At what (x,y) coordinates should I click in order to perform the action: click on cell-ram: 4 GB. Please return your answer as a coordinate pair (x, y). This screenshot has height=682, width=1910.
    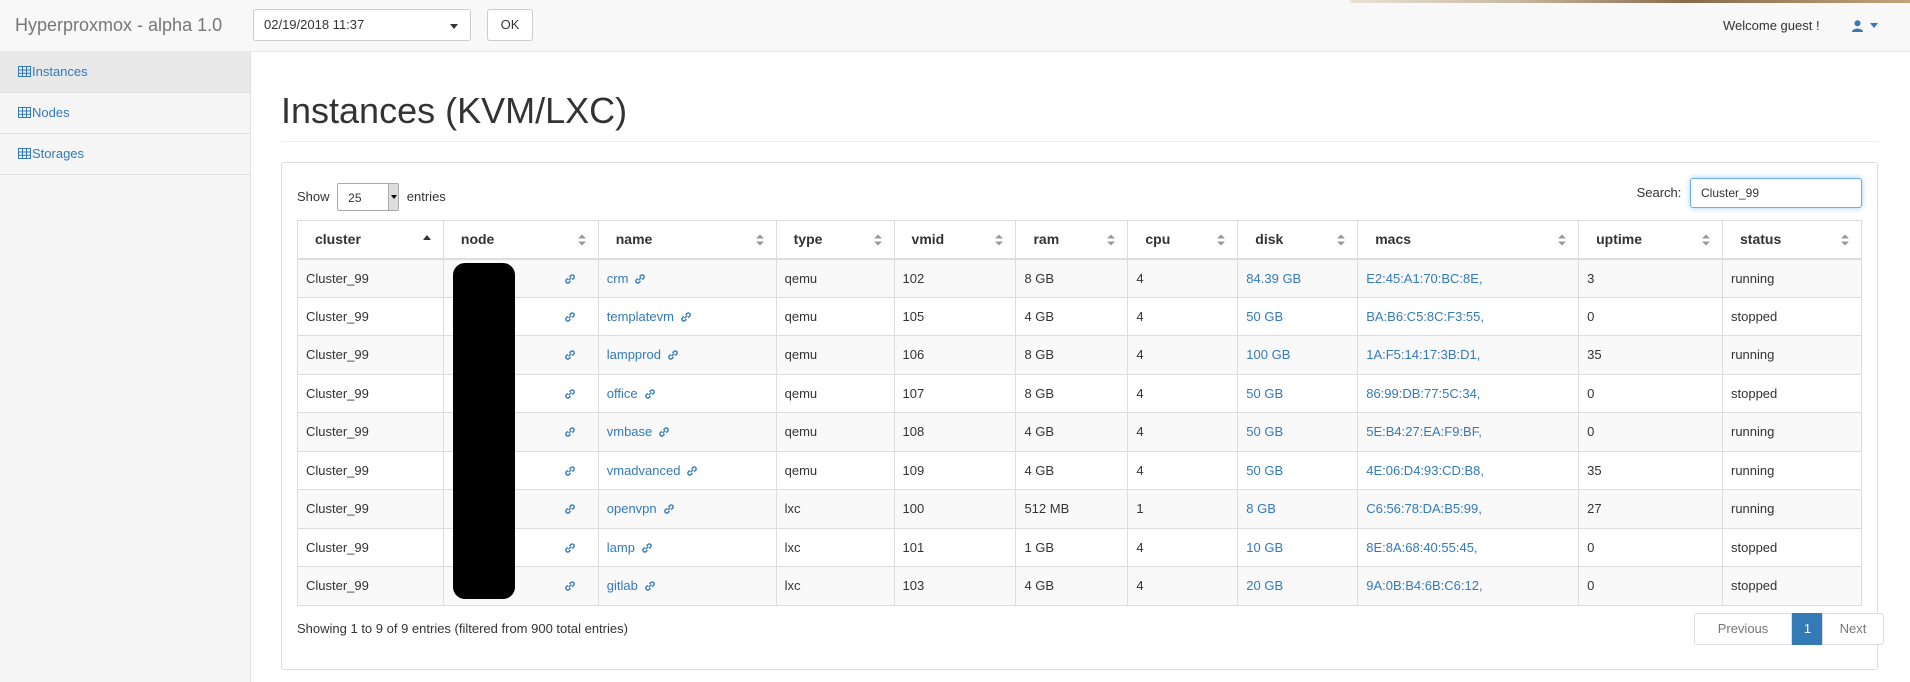
    Looking at the image, I should click on (1072, 432).